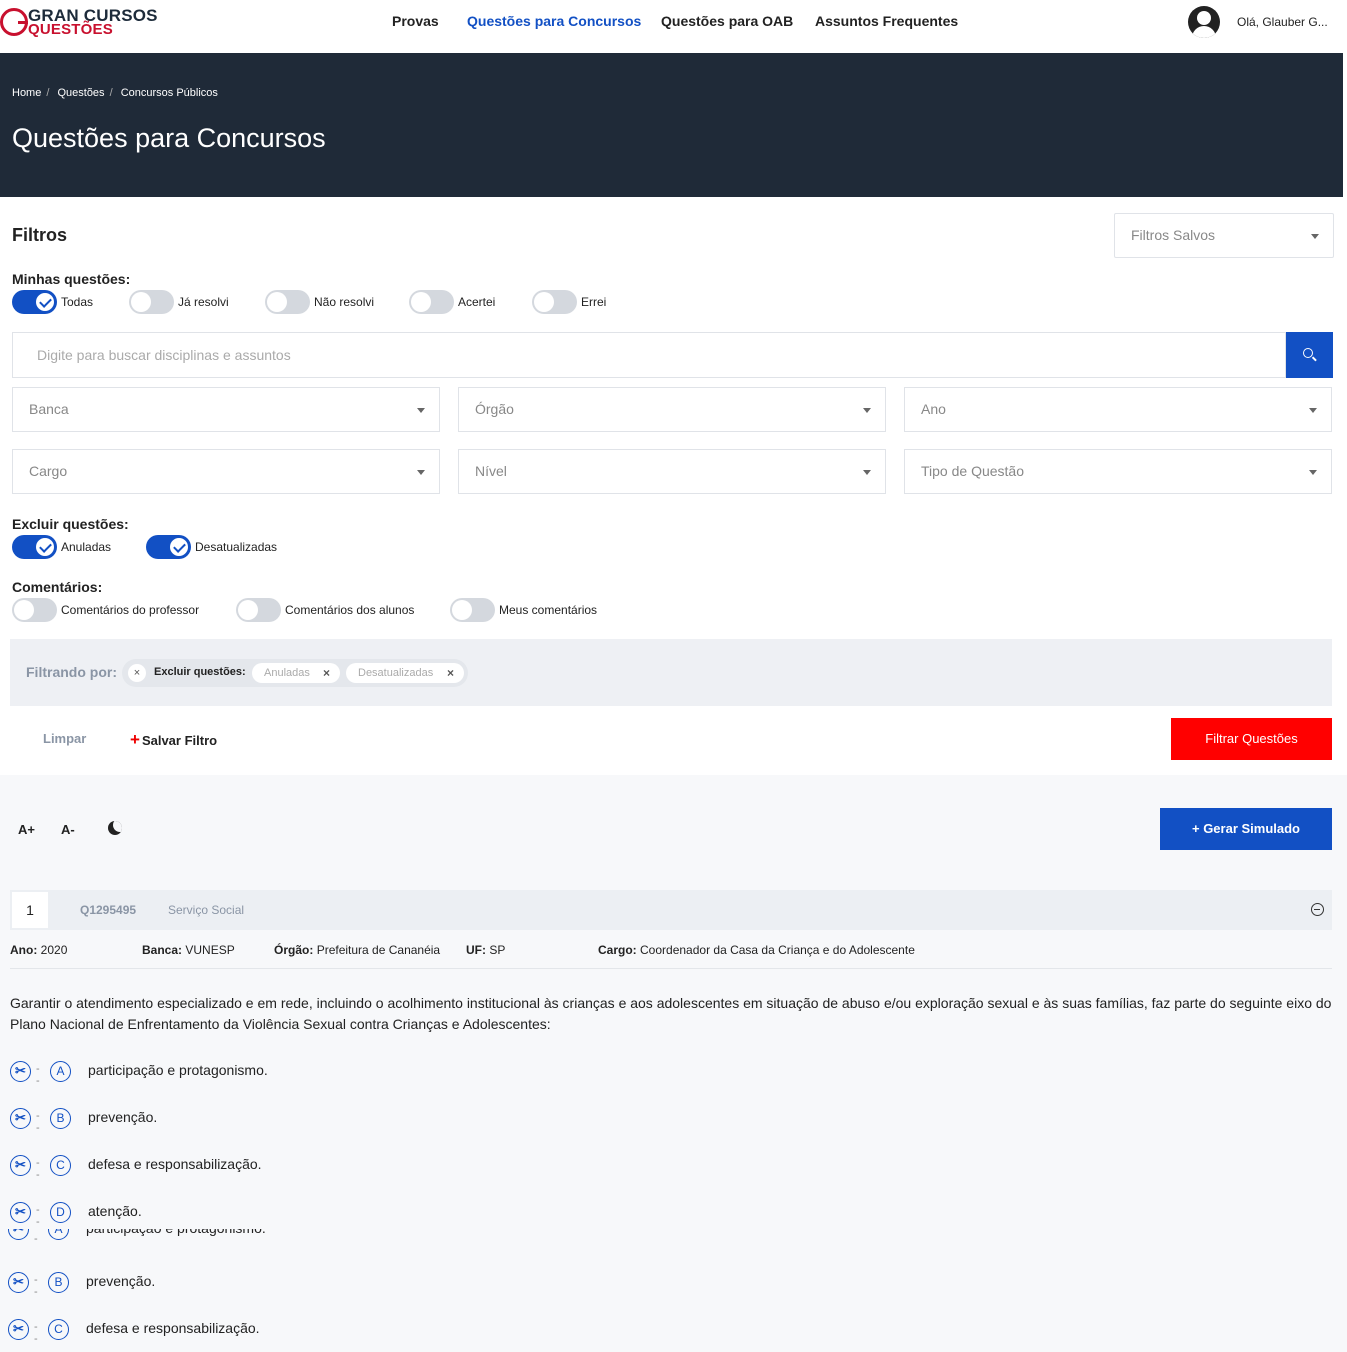 The width and height of the screenshot is (1347, 1352). I want to click on user-avatar-icon, so click(1204, 22).